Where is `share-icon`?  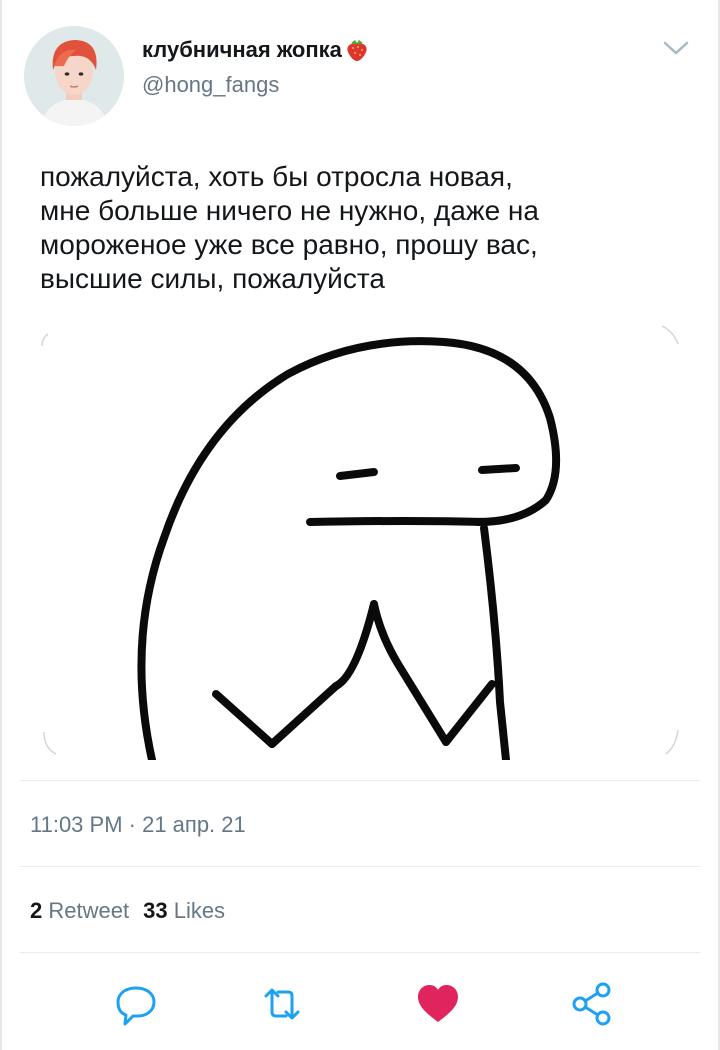 share-icon is located at coordinates (591, 1004).